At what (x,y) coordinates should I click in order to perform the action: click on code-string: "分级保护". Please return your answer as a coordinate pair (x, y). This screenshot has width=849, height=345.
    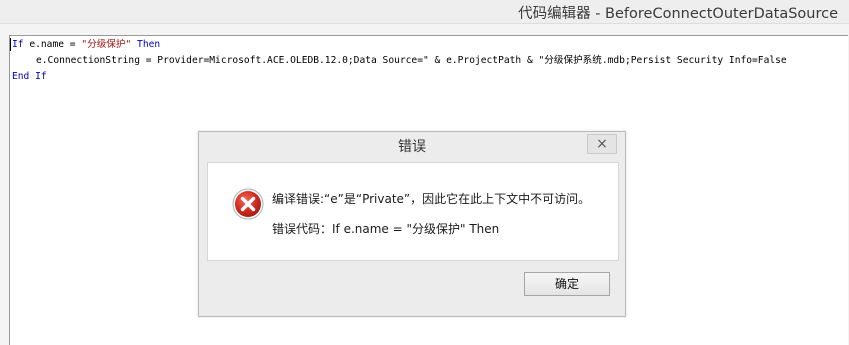
    Looking at the image, I should click on (106, 44).